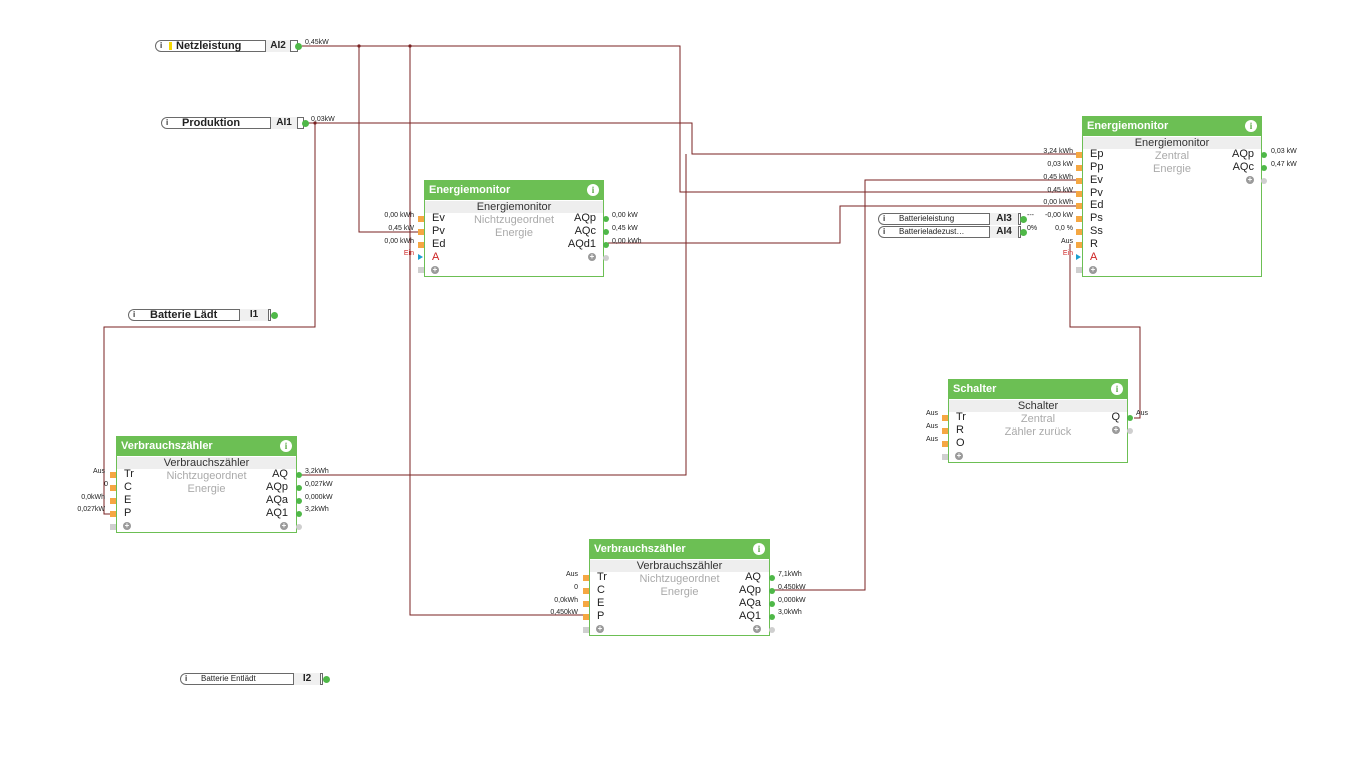 This screenshot has height=763, width=1361. What do you see at coordinates (254, 315) in the screenshot?
I see `io-code: I1` at bounding box center [254, 315].